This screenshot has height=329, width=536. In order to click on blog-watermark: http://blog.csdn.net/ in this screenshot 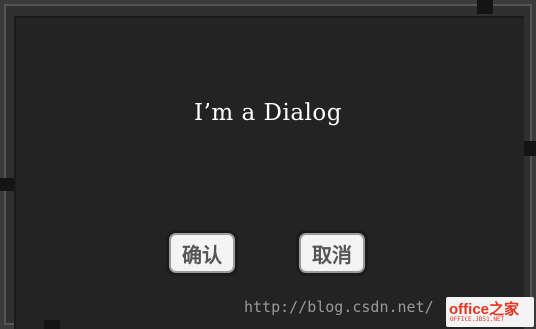, I will do `click(339, 307)`.